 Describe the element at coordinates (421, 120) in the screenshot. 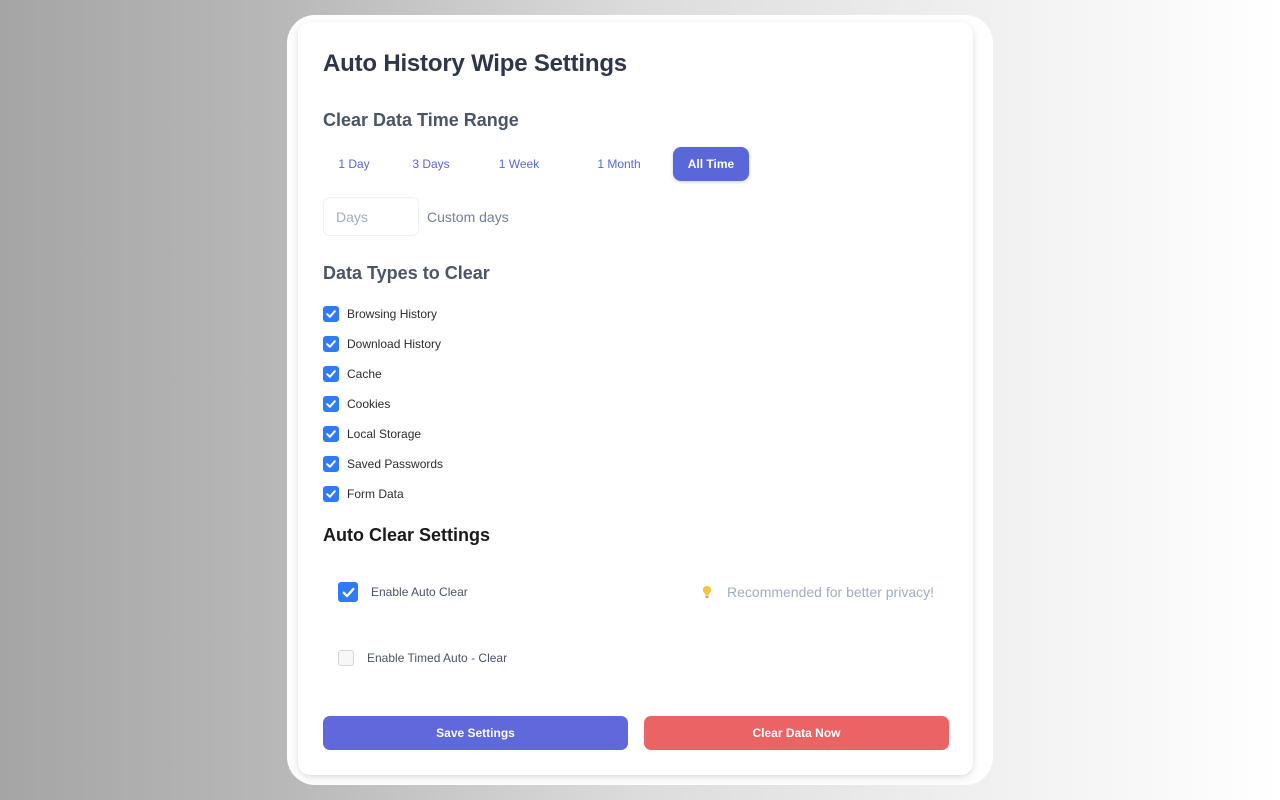

I see `time-range-heading: Clear Data Time Range` at that location.